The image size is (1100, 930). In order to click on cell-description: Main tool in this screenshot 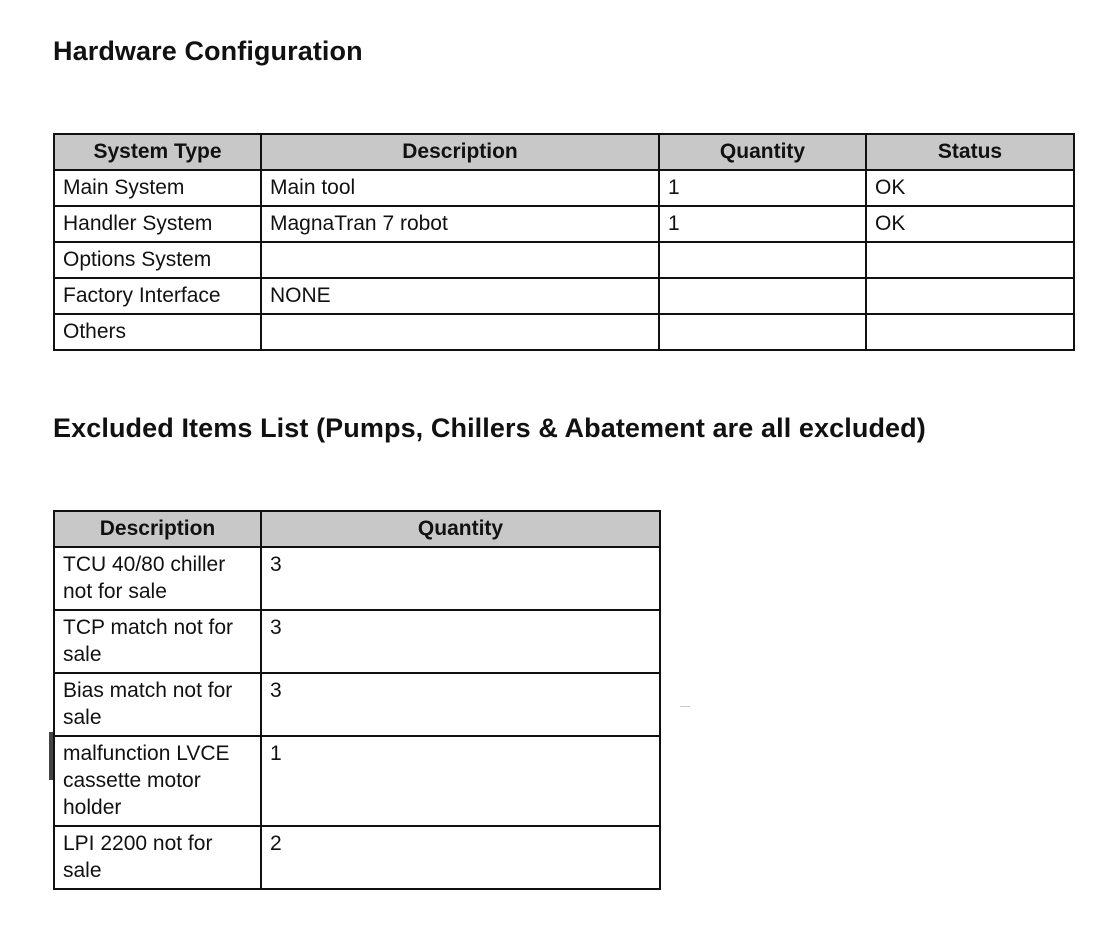, I will do `click(460, 188)`.